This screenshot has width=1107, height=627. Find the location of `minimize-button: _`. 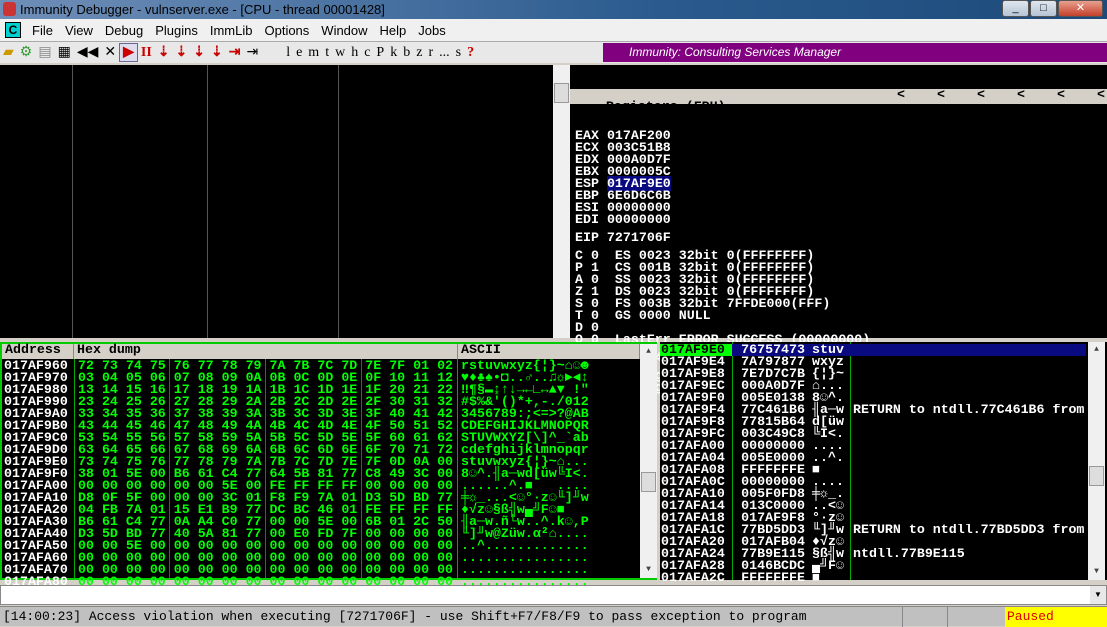

minimize-button: _ is located at coordinates (1015, 8).